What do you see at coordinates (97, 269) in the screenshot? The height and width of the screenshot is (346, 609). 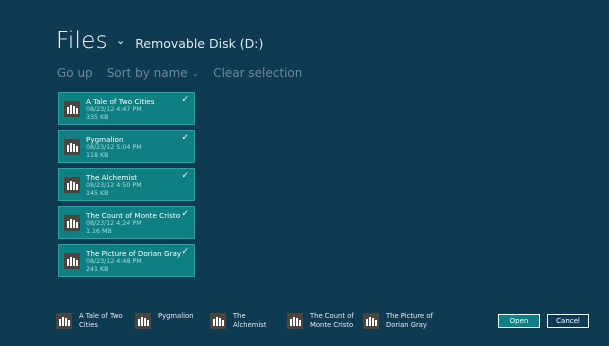 I see `file-size: 241 KB` at bounding box center [97, 269].